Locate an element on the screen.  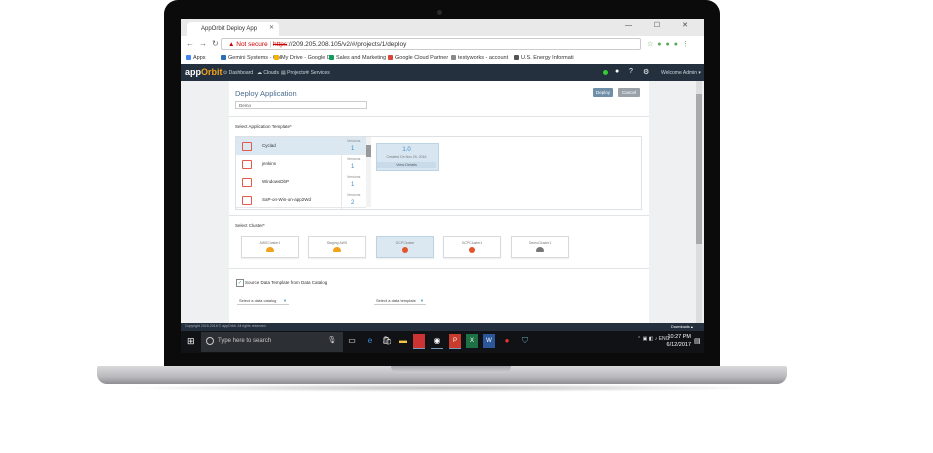
downloads-button: Downloads ▴ is located at coordinates (682, 326).